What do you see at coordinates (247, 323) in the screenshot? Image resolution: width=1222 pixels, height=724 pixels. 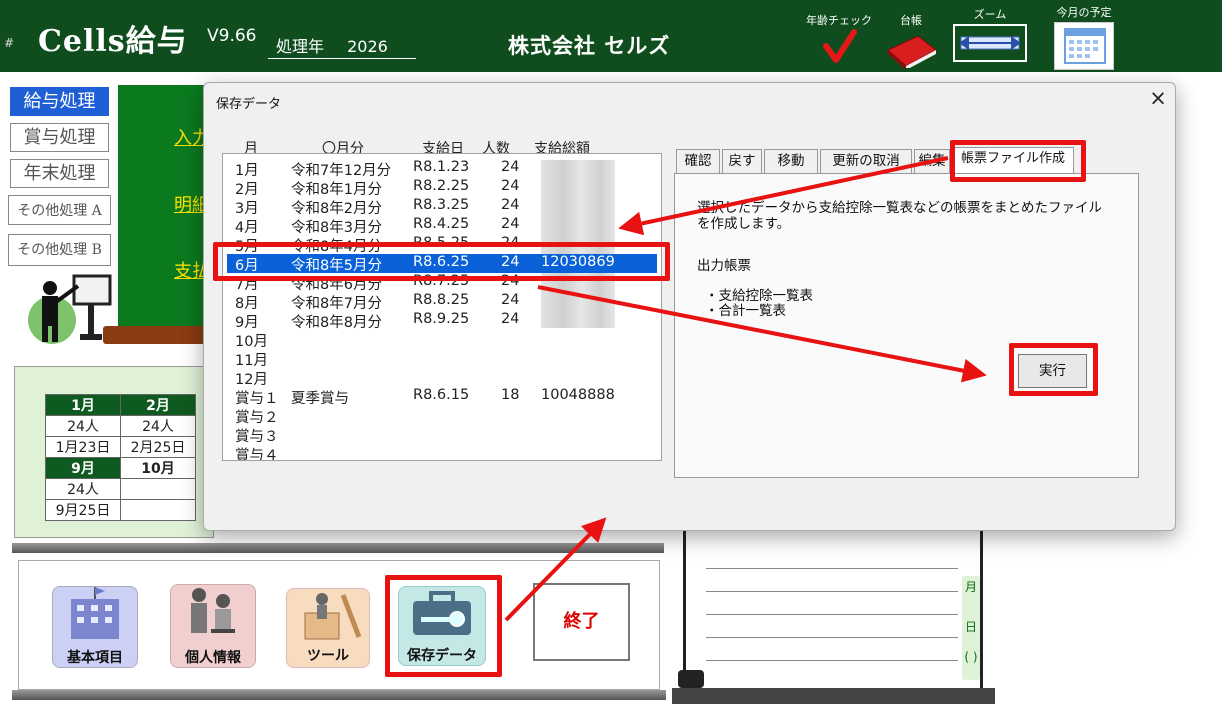 I see `list-cell-m: 9月` at bounding box center [247, 323].